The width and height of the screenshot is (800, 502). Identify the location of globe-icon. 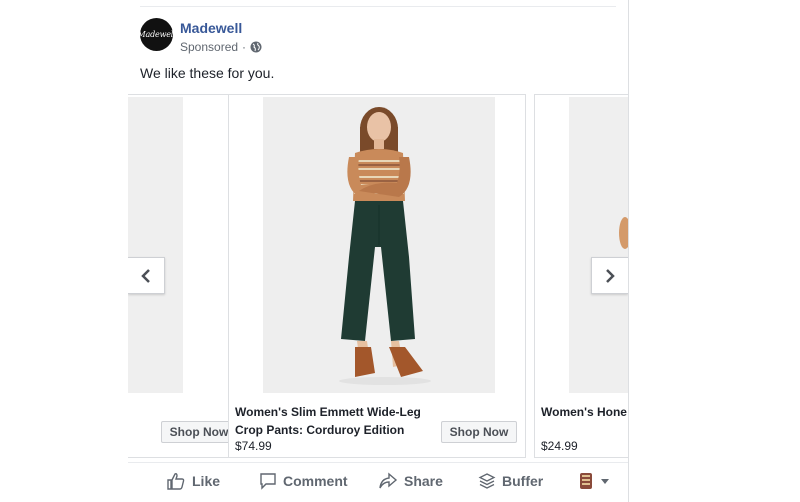
(256, 47).